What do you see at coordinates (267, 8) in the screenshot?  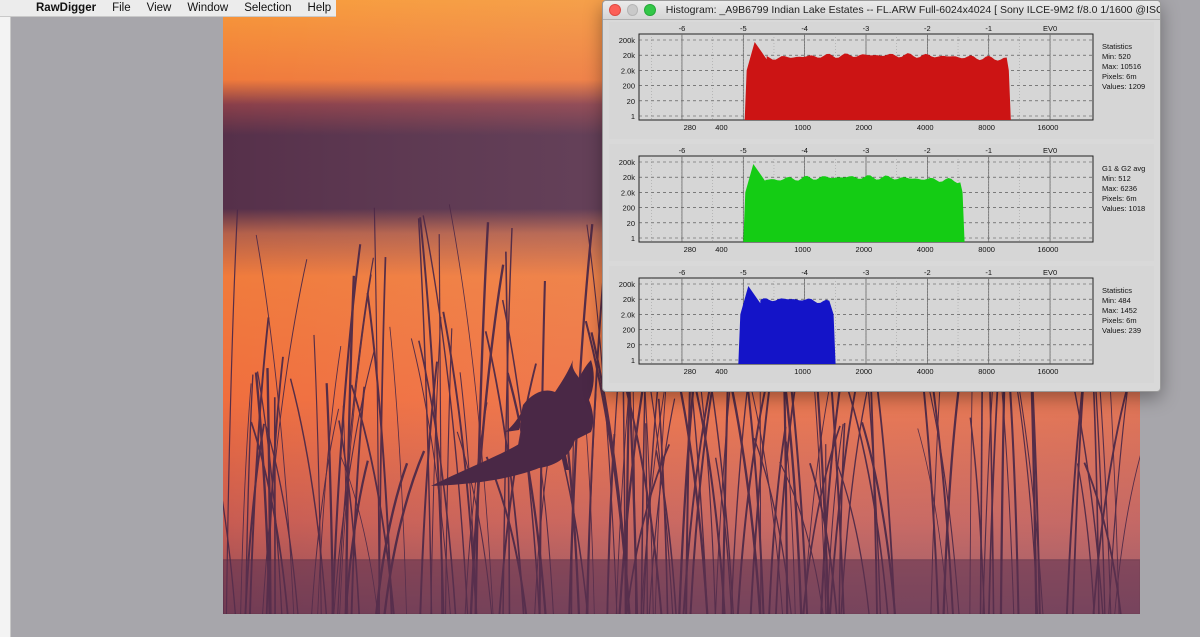 I see `menu-selection: Selection` at bounding box center [267, 8].